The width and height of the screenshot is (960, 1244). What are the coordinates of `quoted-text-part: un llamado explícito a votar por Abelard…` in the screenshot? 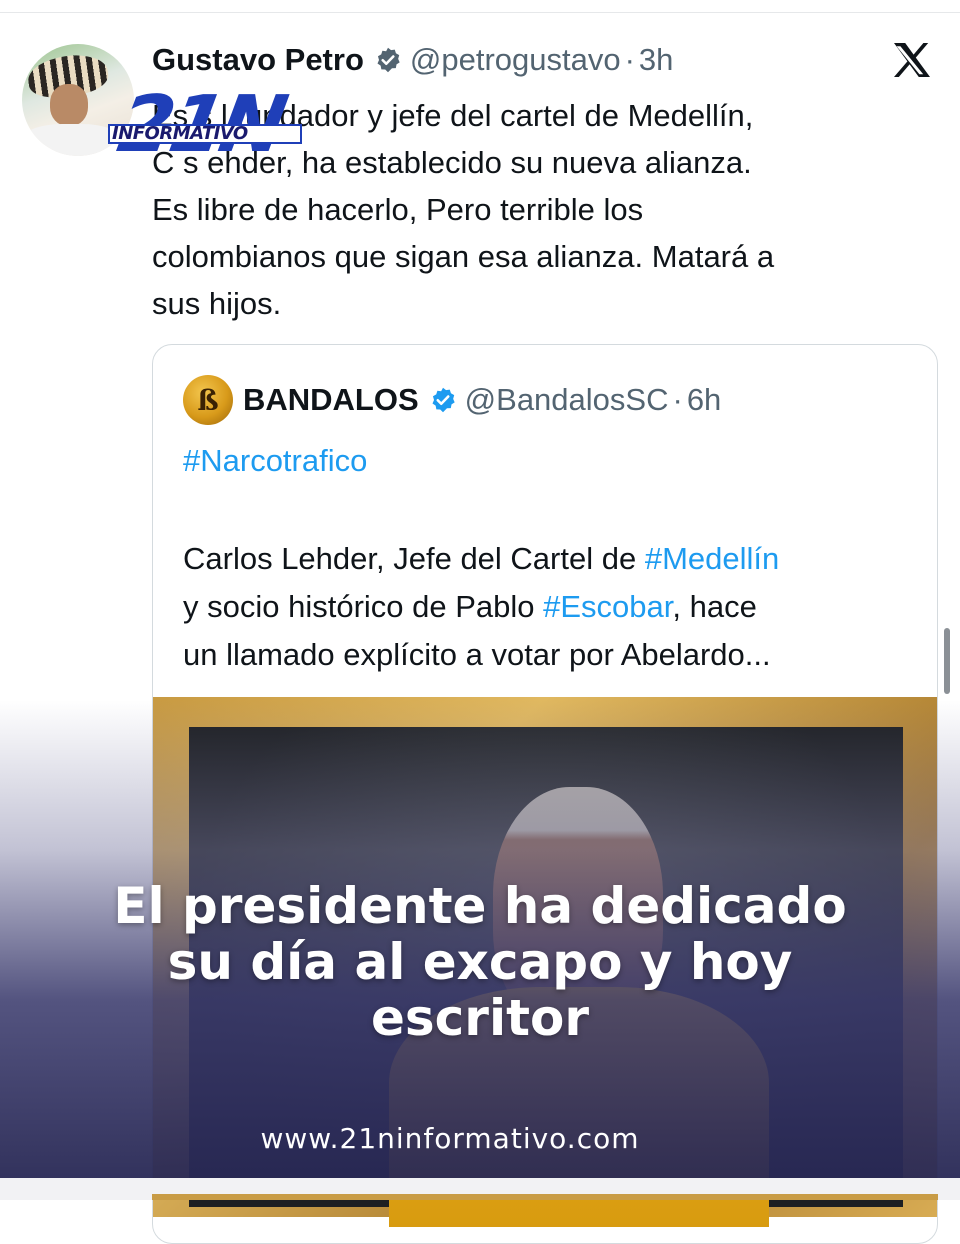 It's located at (477, 654).